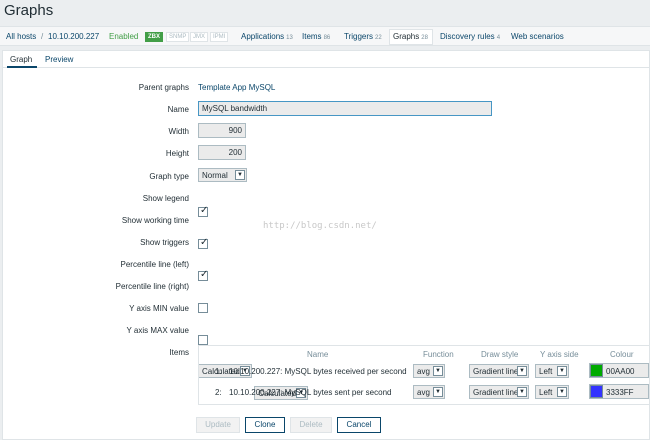 This screenshot has height=440, width=650. I want to click on graph-type-select: Normal ▼, so click(222, 175).